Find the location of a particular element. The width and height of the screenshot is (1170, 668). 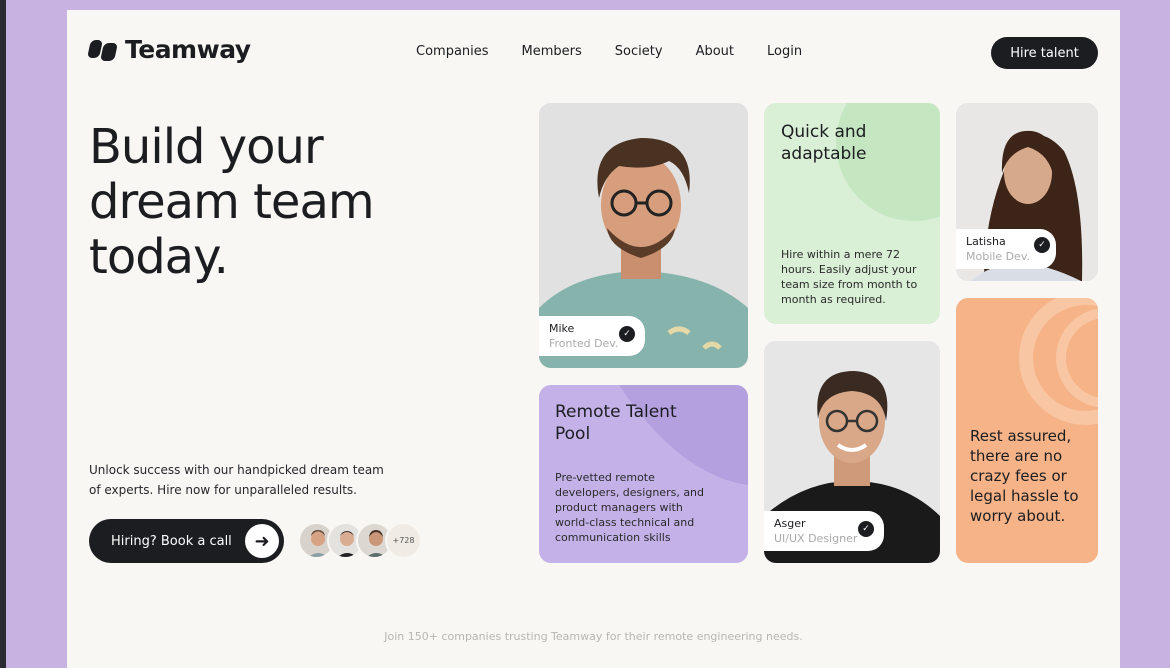

nav-item-companies: Companies is located at coordinates (452, 51).